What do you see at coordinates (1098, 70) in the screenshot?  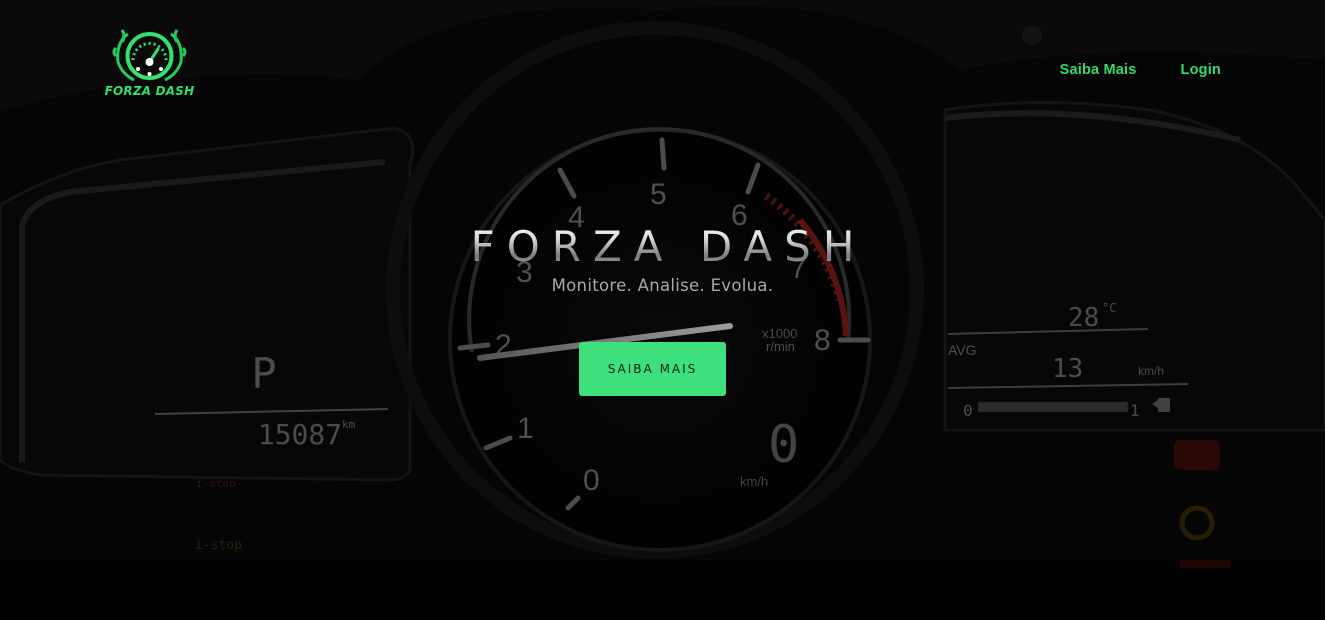 I see `nav-link-saiba-mais: Saiba Mais` at bounding box center [1098, 70].